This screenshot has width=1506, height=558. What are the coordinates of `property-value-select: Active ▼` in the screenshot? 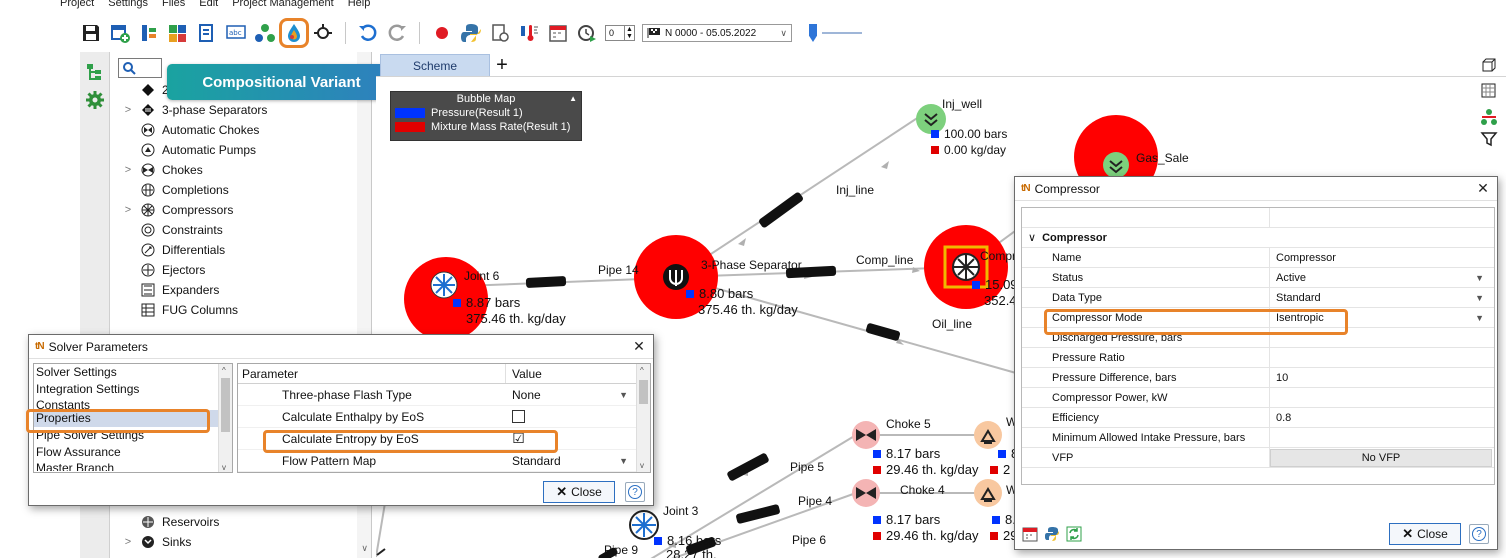 It's located at (1382, 277).